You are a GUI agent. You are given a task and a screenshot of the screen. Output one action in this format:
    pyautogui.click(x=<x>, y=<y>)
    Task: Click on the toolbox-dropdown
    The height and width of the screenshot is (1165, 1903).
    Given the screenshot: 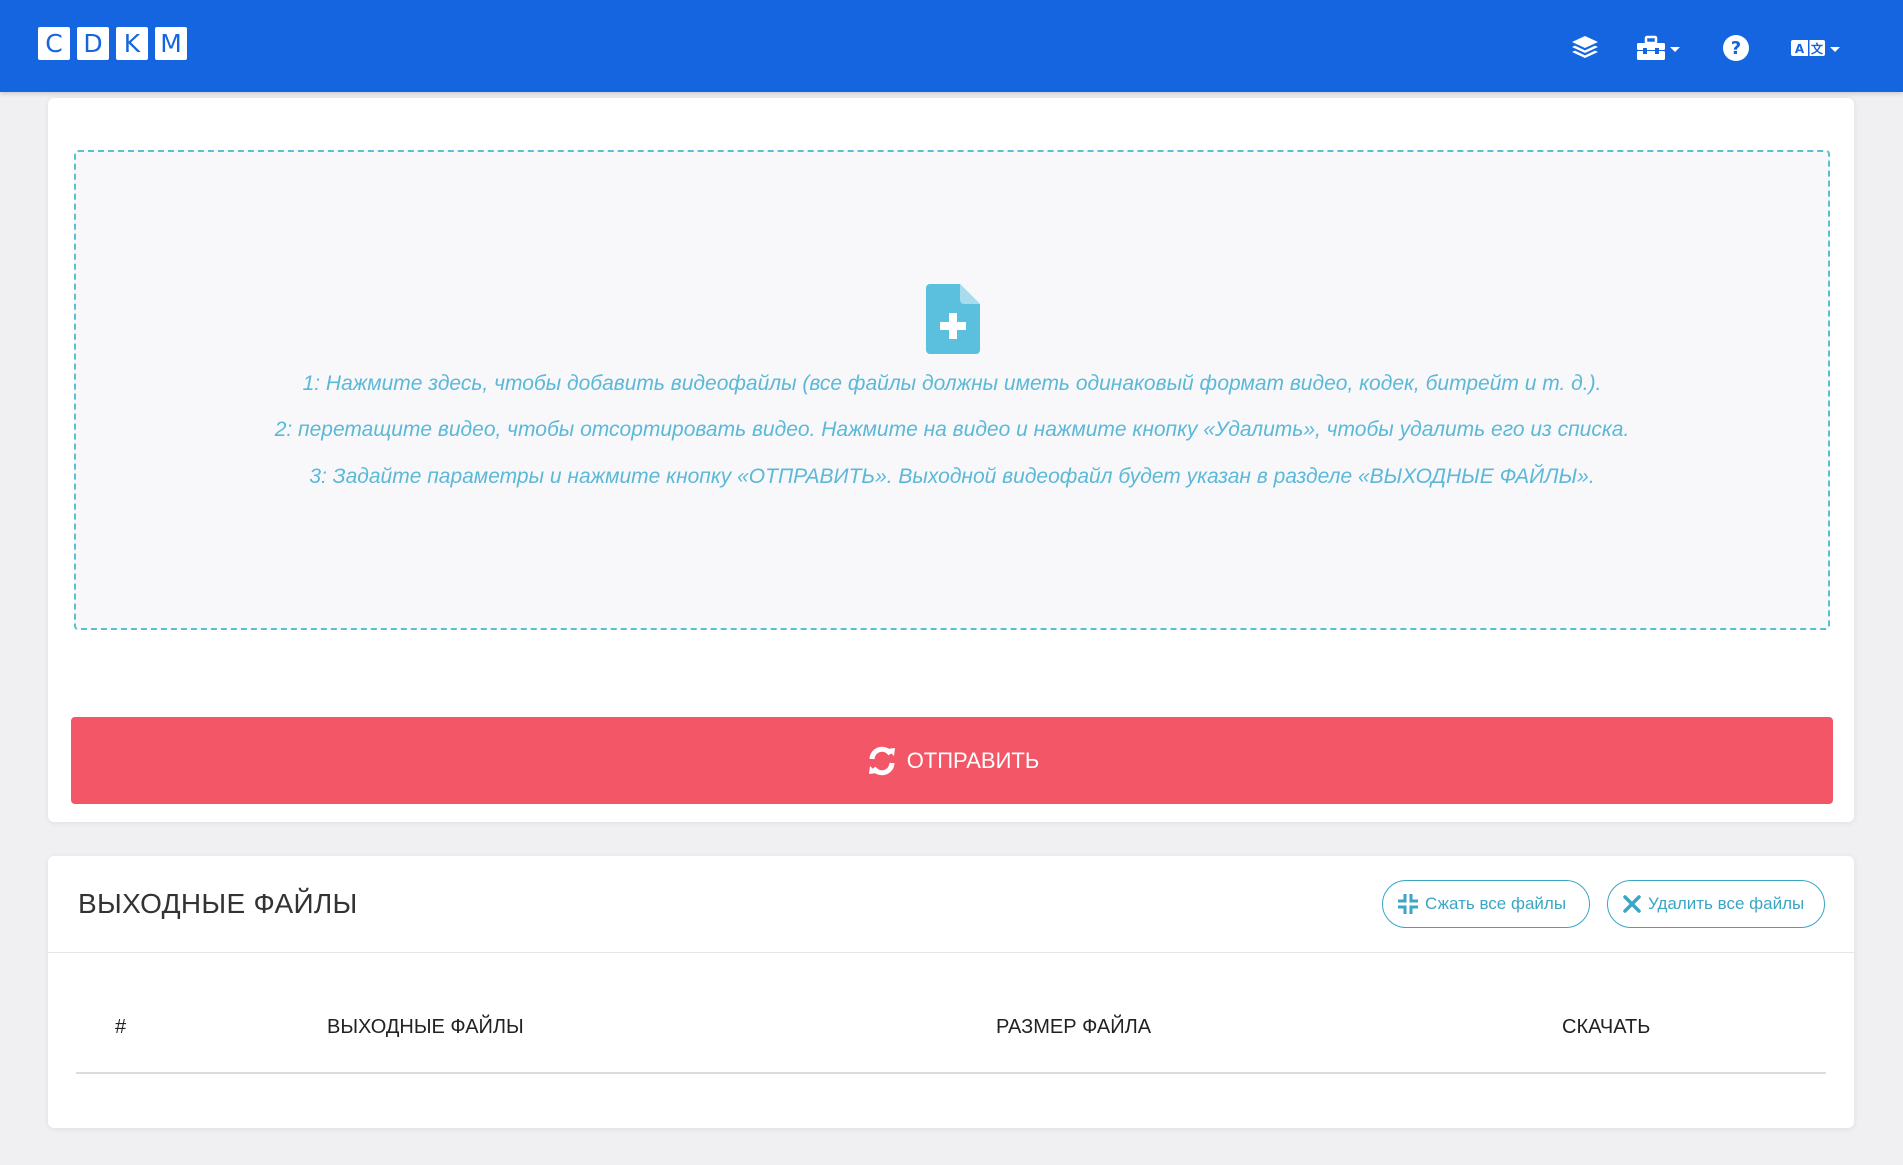 What is the action you would take?
    pyautogui.click(x=1658, y=48)
    